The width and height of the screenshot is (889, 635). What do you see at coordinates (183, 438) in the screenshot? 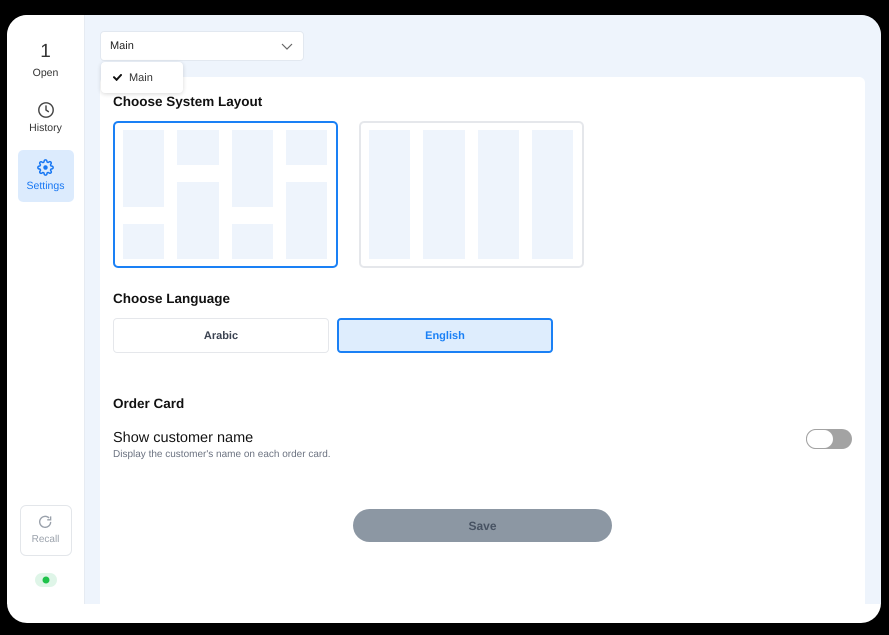
I see `setting-title: Show customer name` at bounding box center [183, 438].